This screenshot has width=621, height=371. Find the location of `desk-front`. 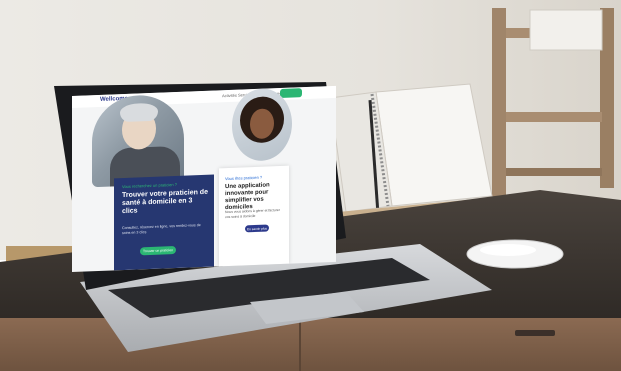

desk-front is located at coordinates (310, 344).